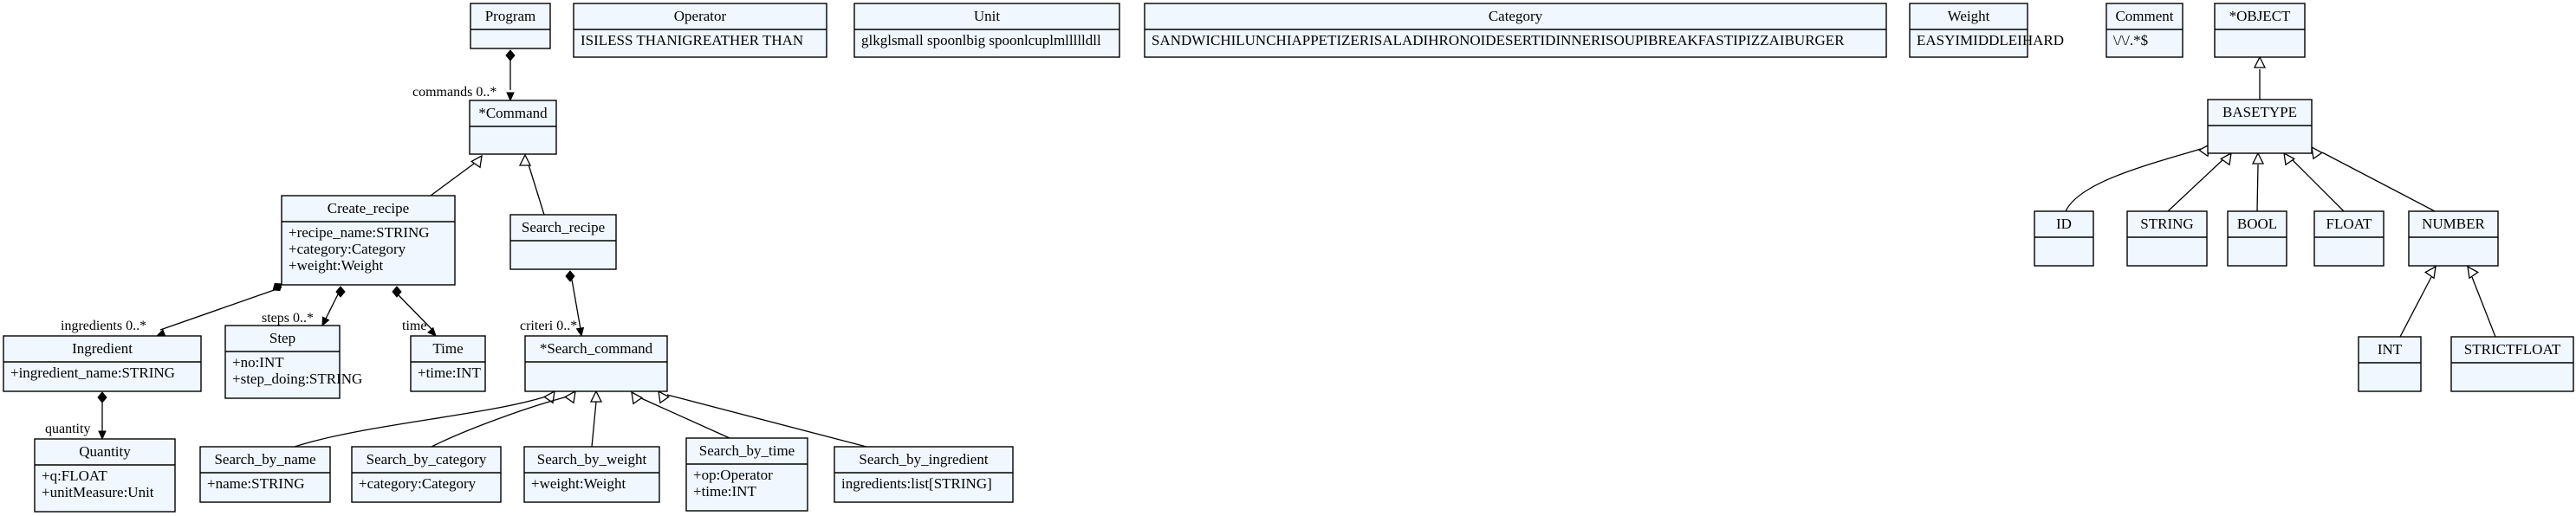 This screenshot has width=2576, height=516. What do you see at coordinates (256, 483) in the screenshot?
I see `class-attribute: +name:STRING` at bounding box center [256, 483].